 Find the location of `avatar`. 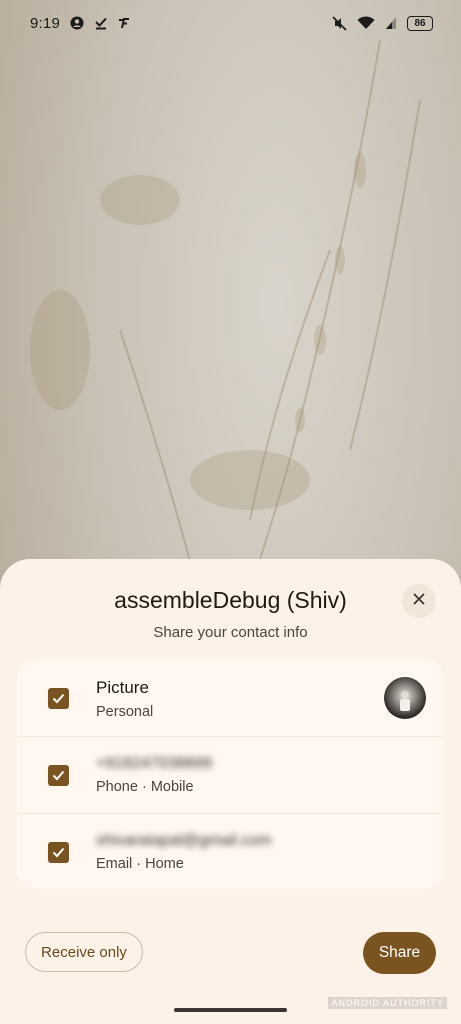

avatar is located at coordinates (405, 698).